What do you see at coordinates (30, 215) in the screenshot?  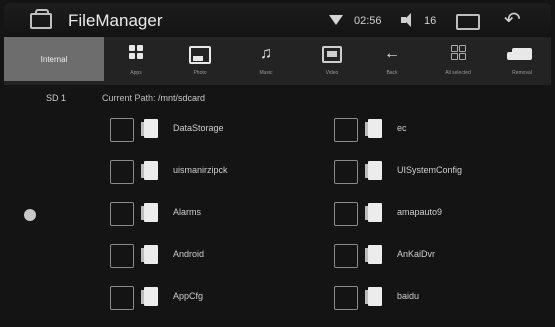 I see `scroll-knob` at bounding box center [30, 215].